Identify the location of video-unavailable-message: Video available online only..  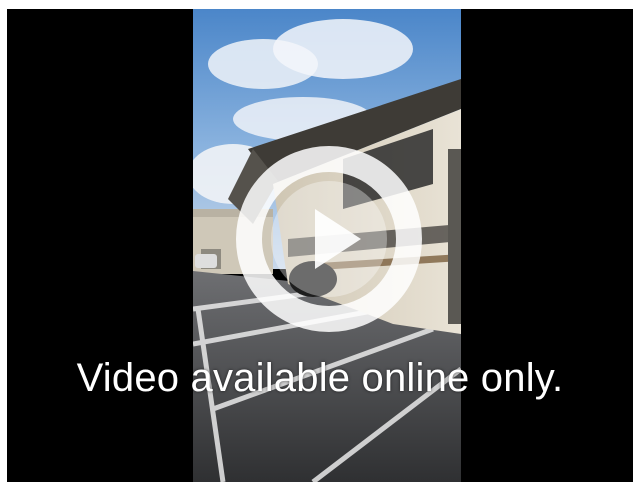
(320, 378).